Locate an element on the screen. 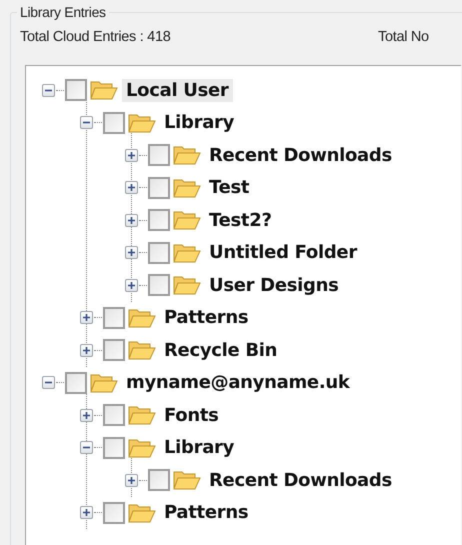 The width and height of the screenshot is (462, 545). tree-node-label: Fonts is located at coordinates (191, 415).